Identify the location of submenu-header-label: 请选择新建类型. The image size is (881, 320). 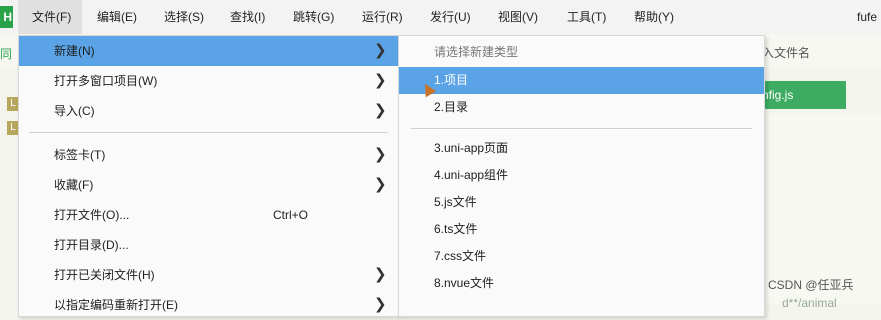
(476, 52).